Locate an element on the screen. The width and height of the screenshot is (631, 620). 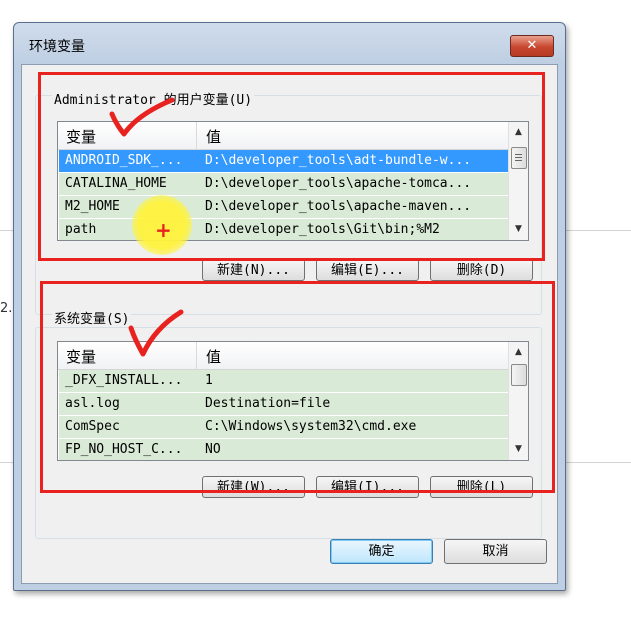
page-number-fragment: 2. is located at coordinates (6, 308).